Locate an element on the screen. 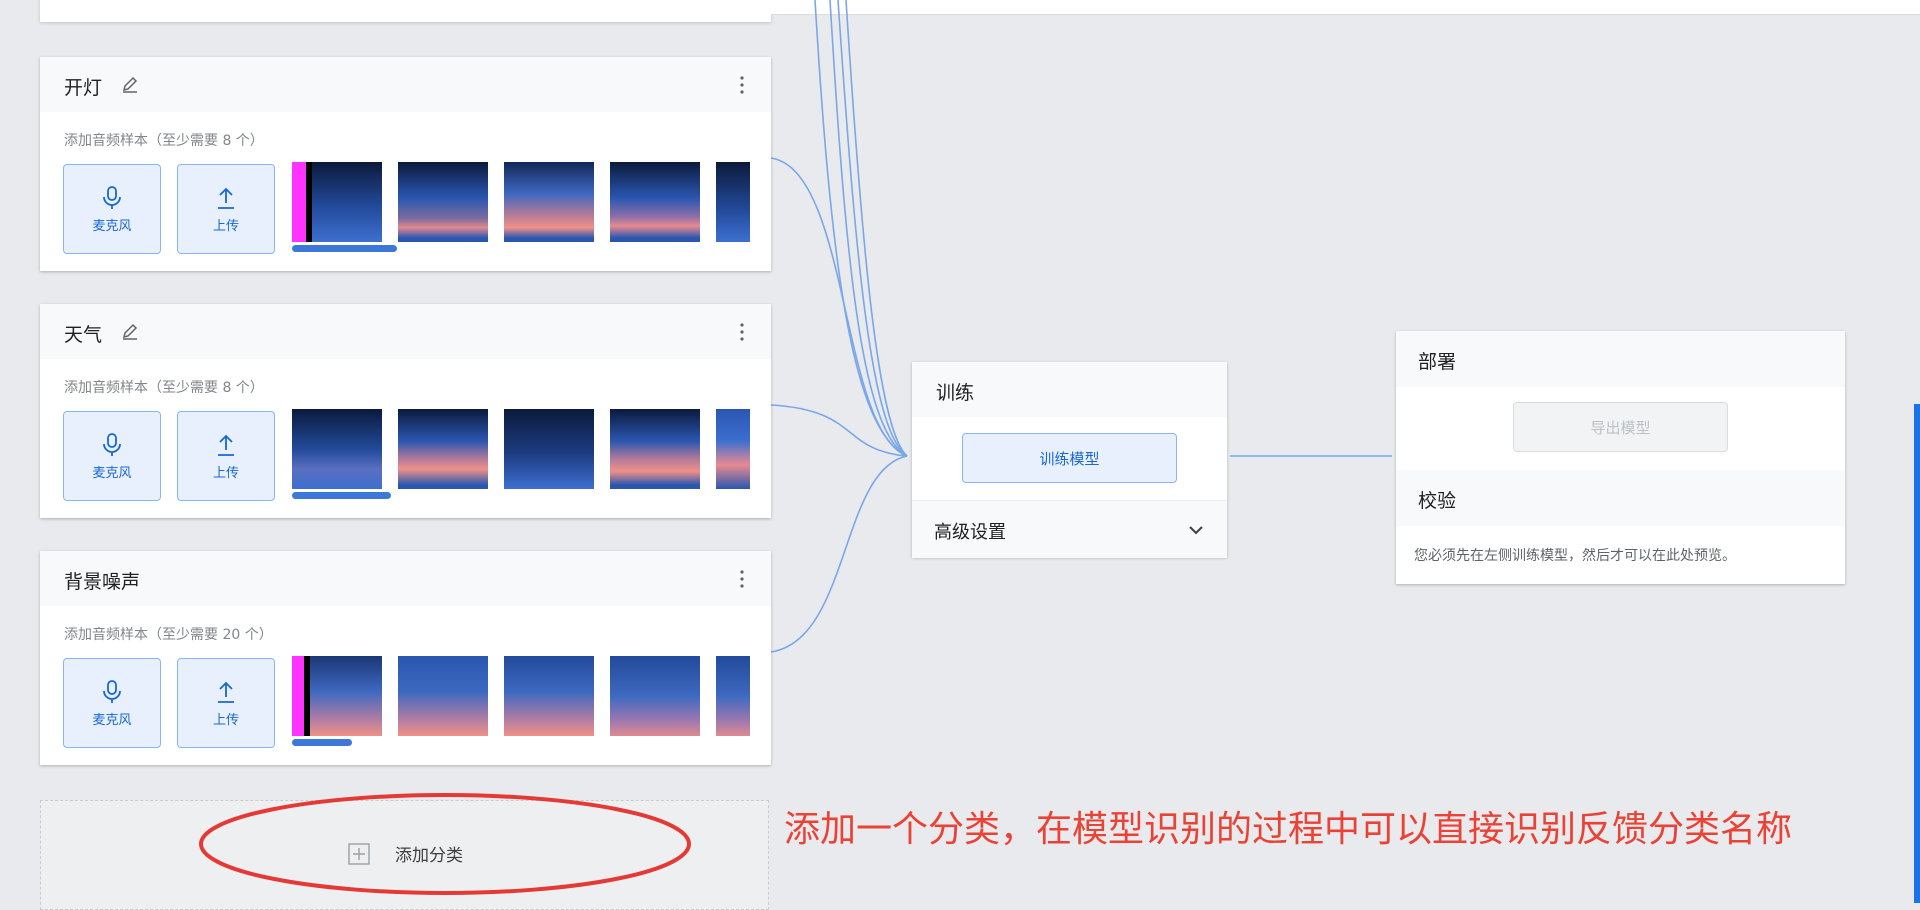  sample-hint: 添加音频样本（至少需要 20 个） is located at coordinates (168, 635).